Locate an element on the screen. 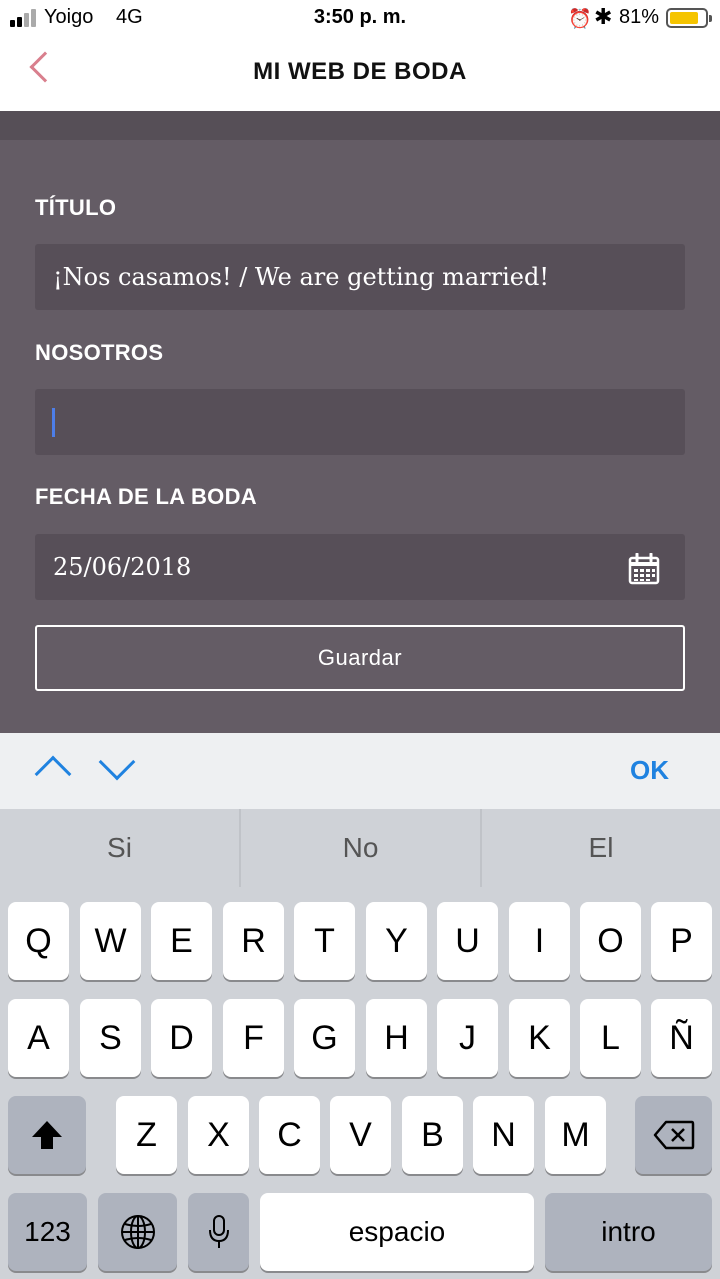 This screenshot has width=720, height=1279. key: T is located at coordinates (324, 941).